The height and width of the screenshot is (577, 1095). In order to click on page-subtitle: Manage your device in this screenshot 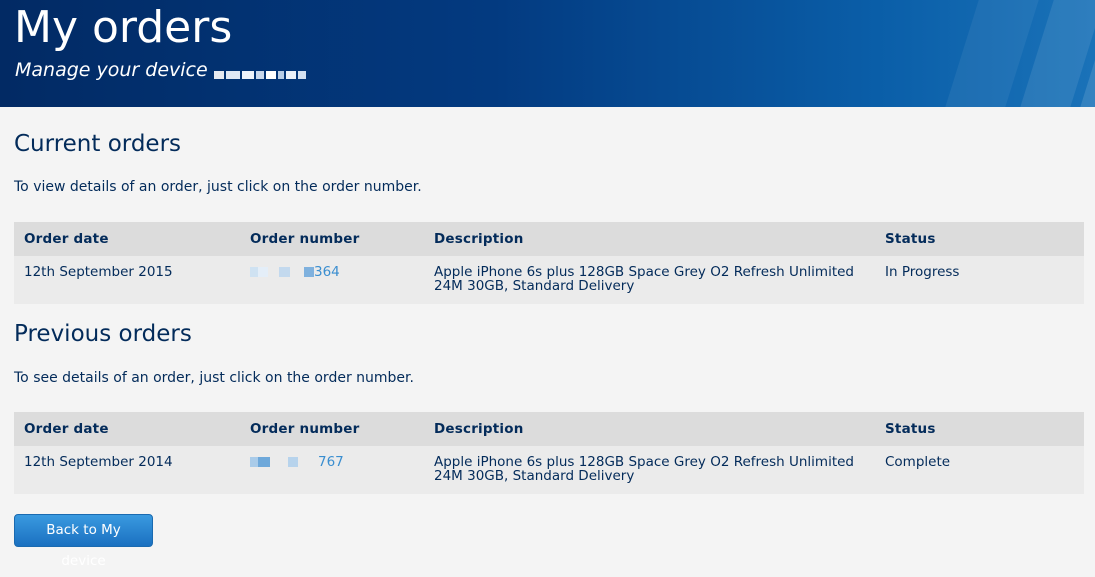, I will do `click(161, 70)`.